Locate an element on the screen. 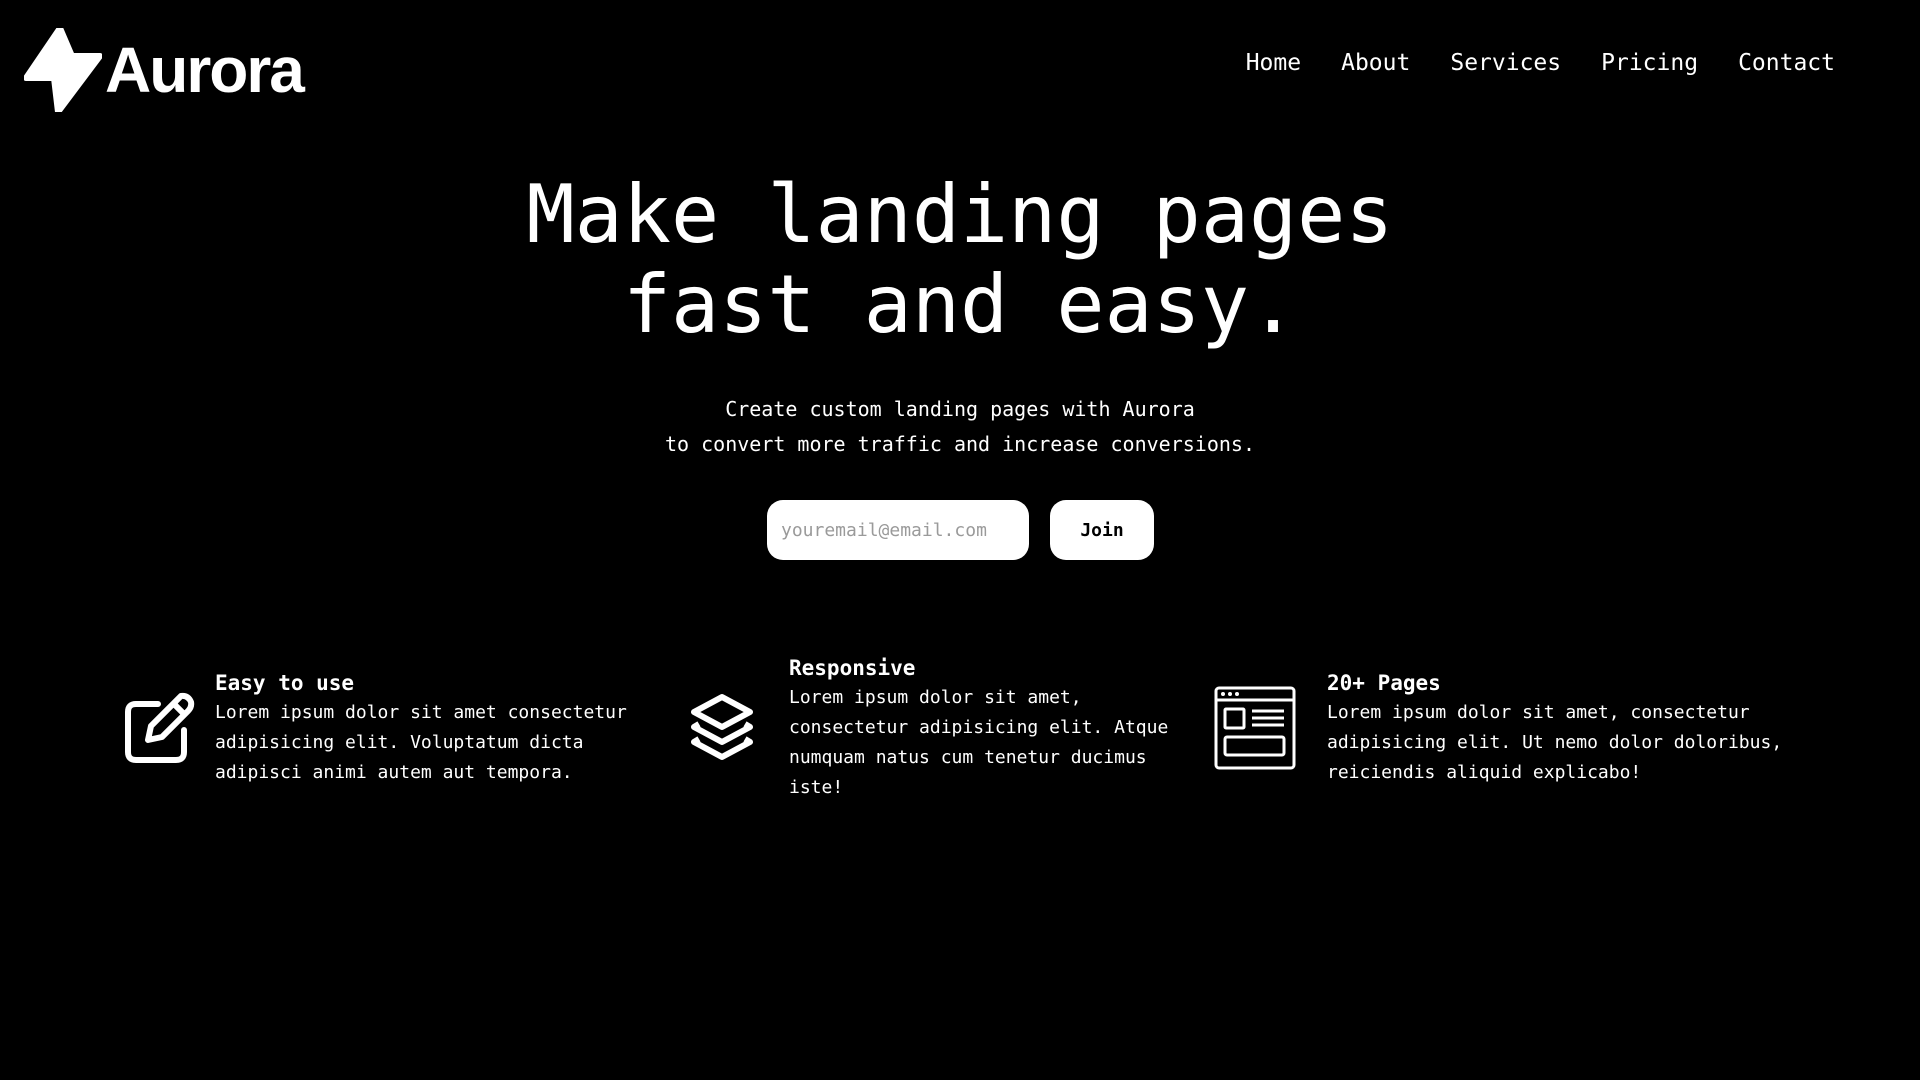 The width and height of the screenshot is (1920, 1080). join-button: Join is located at coordinates (1102, 530).